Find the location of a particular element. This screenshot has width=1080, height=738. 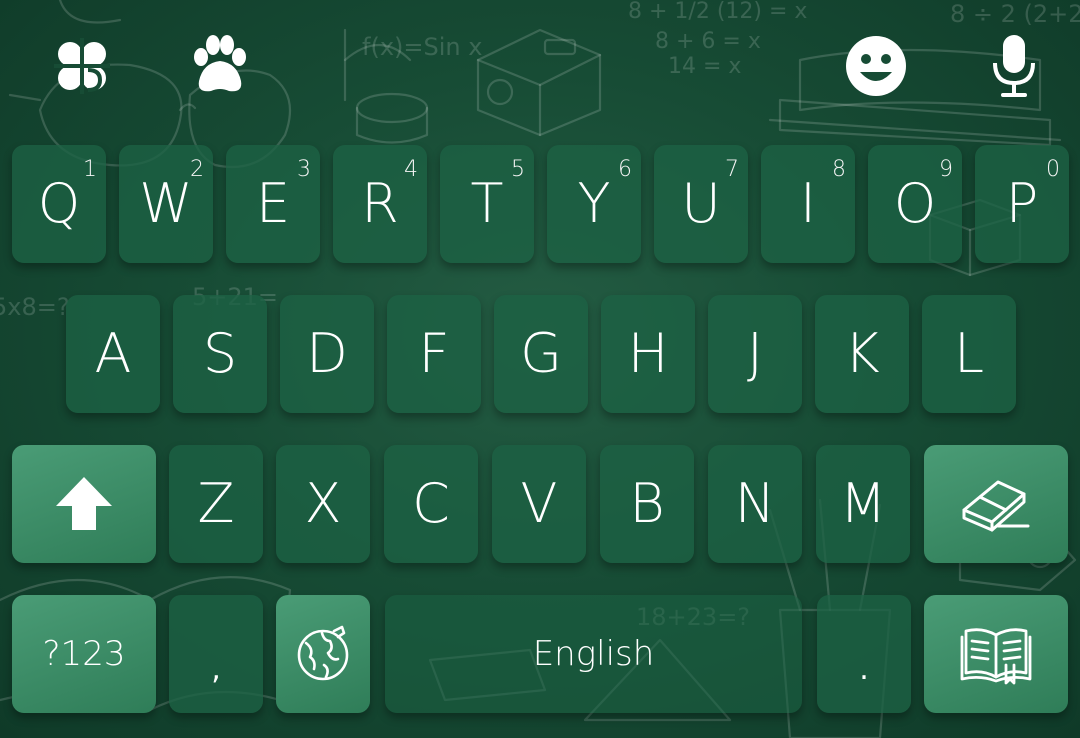

key-n: N is located at coordinates (755, 504).